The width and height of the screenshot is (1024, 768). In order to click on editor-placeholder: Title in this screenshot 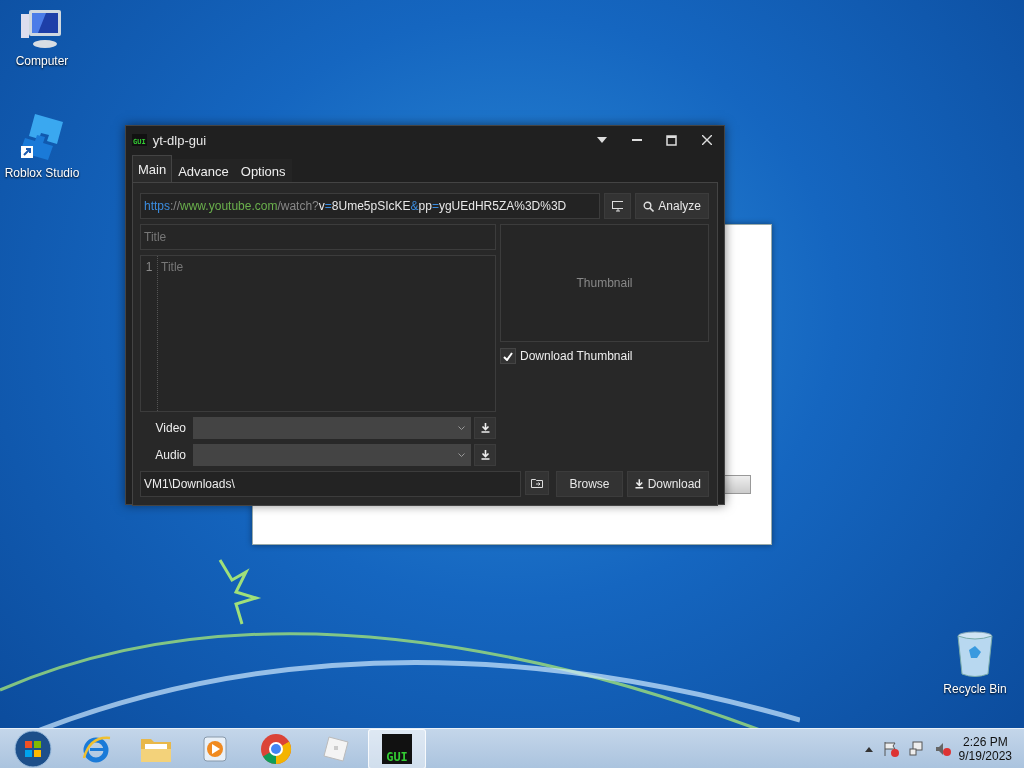, I will do `click(172, 267)`.